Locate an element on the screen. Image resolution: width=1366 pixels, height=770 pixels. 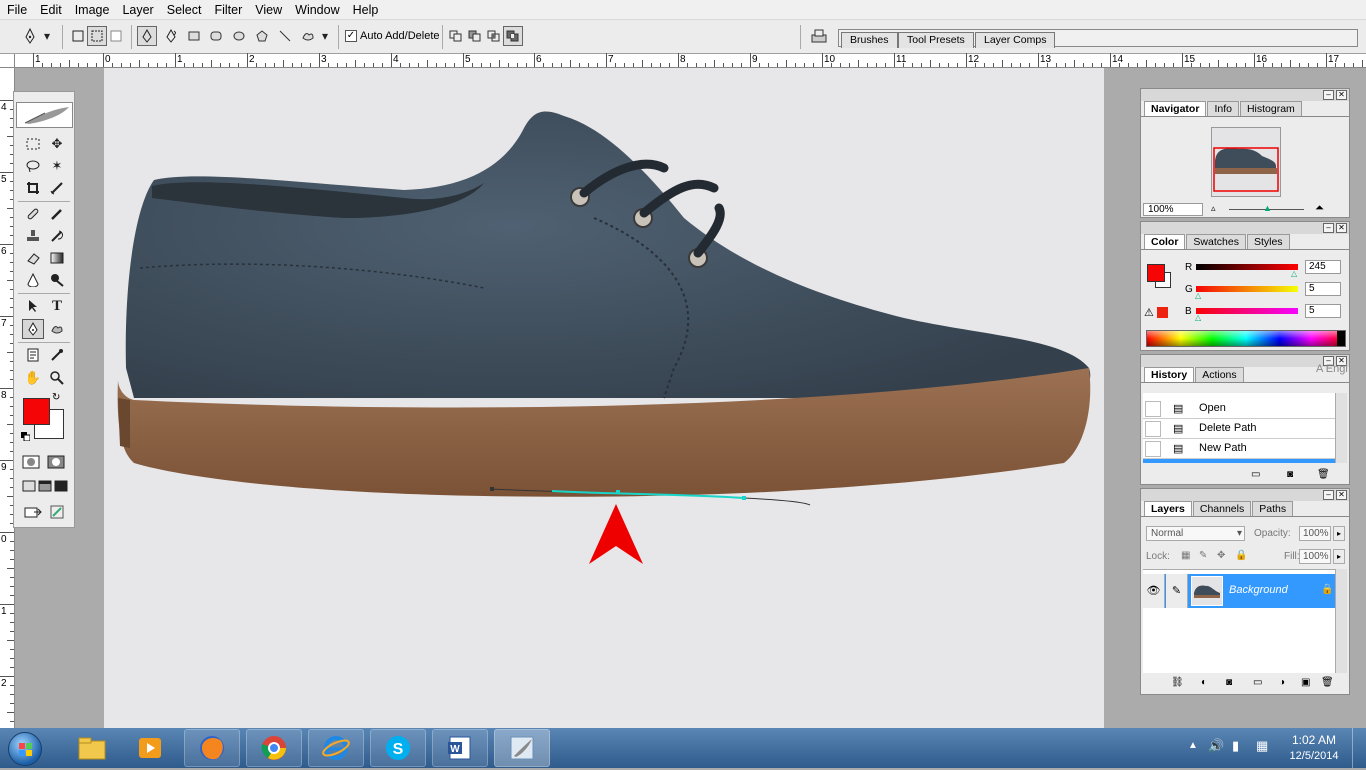
custom-shape-tool-icon is located at coordinates (57, 329).